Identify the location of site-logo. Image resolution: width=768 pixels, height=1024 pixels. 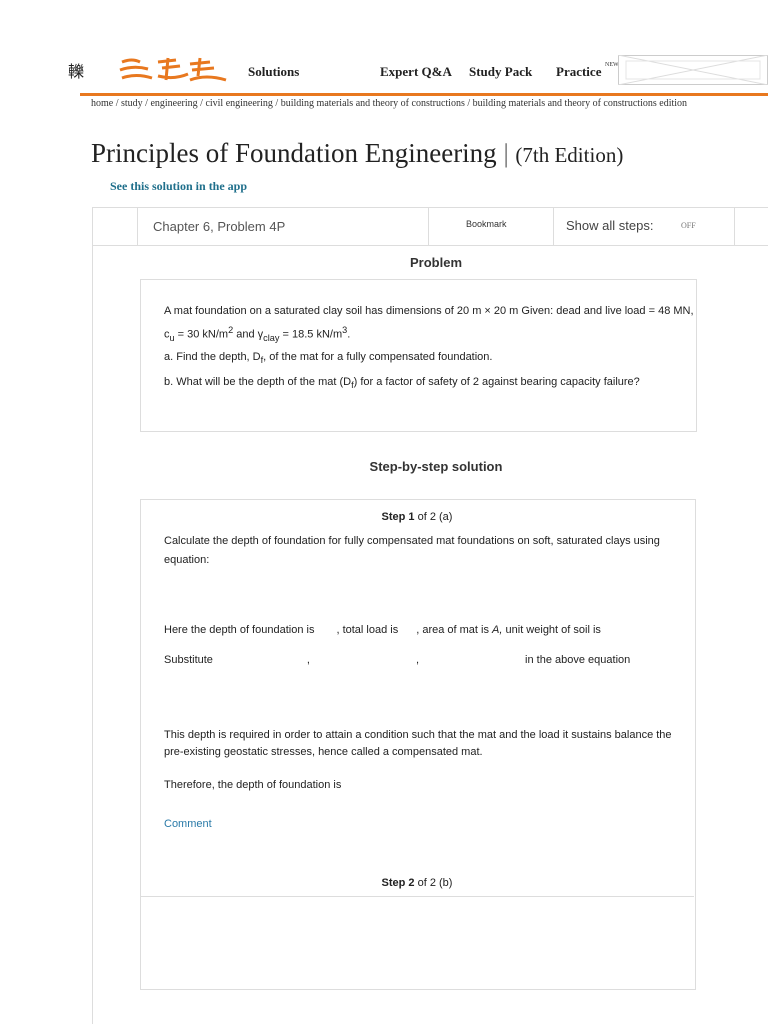
(174, 70).